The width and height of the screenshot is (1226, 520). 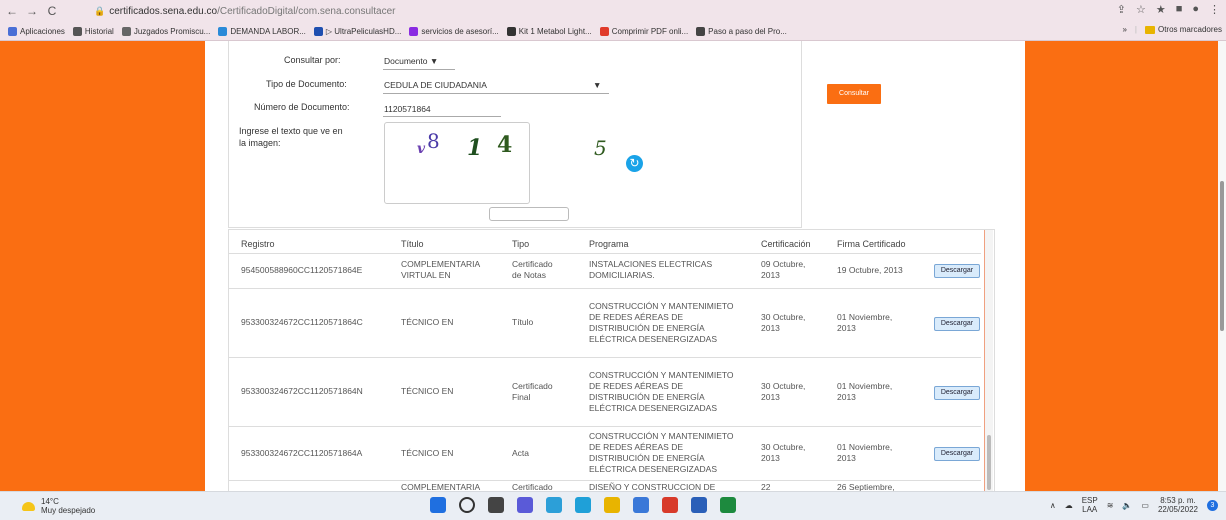 I want to click on programa-cell: ELÉCTRICA DESENERGIZADAS, so click(x=653, y=469).